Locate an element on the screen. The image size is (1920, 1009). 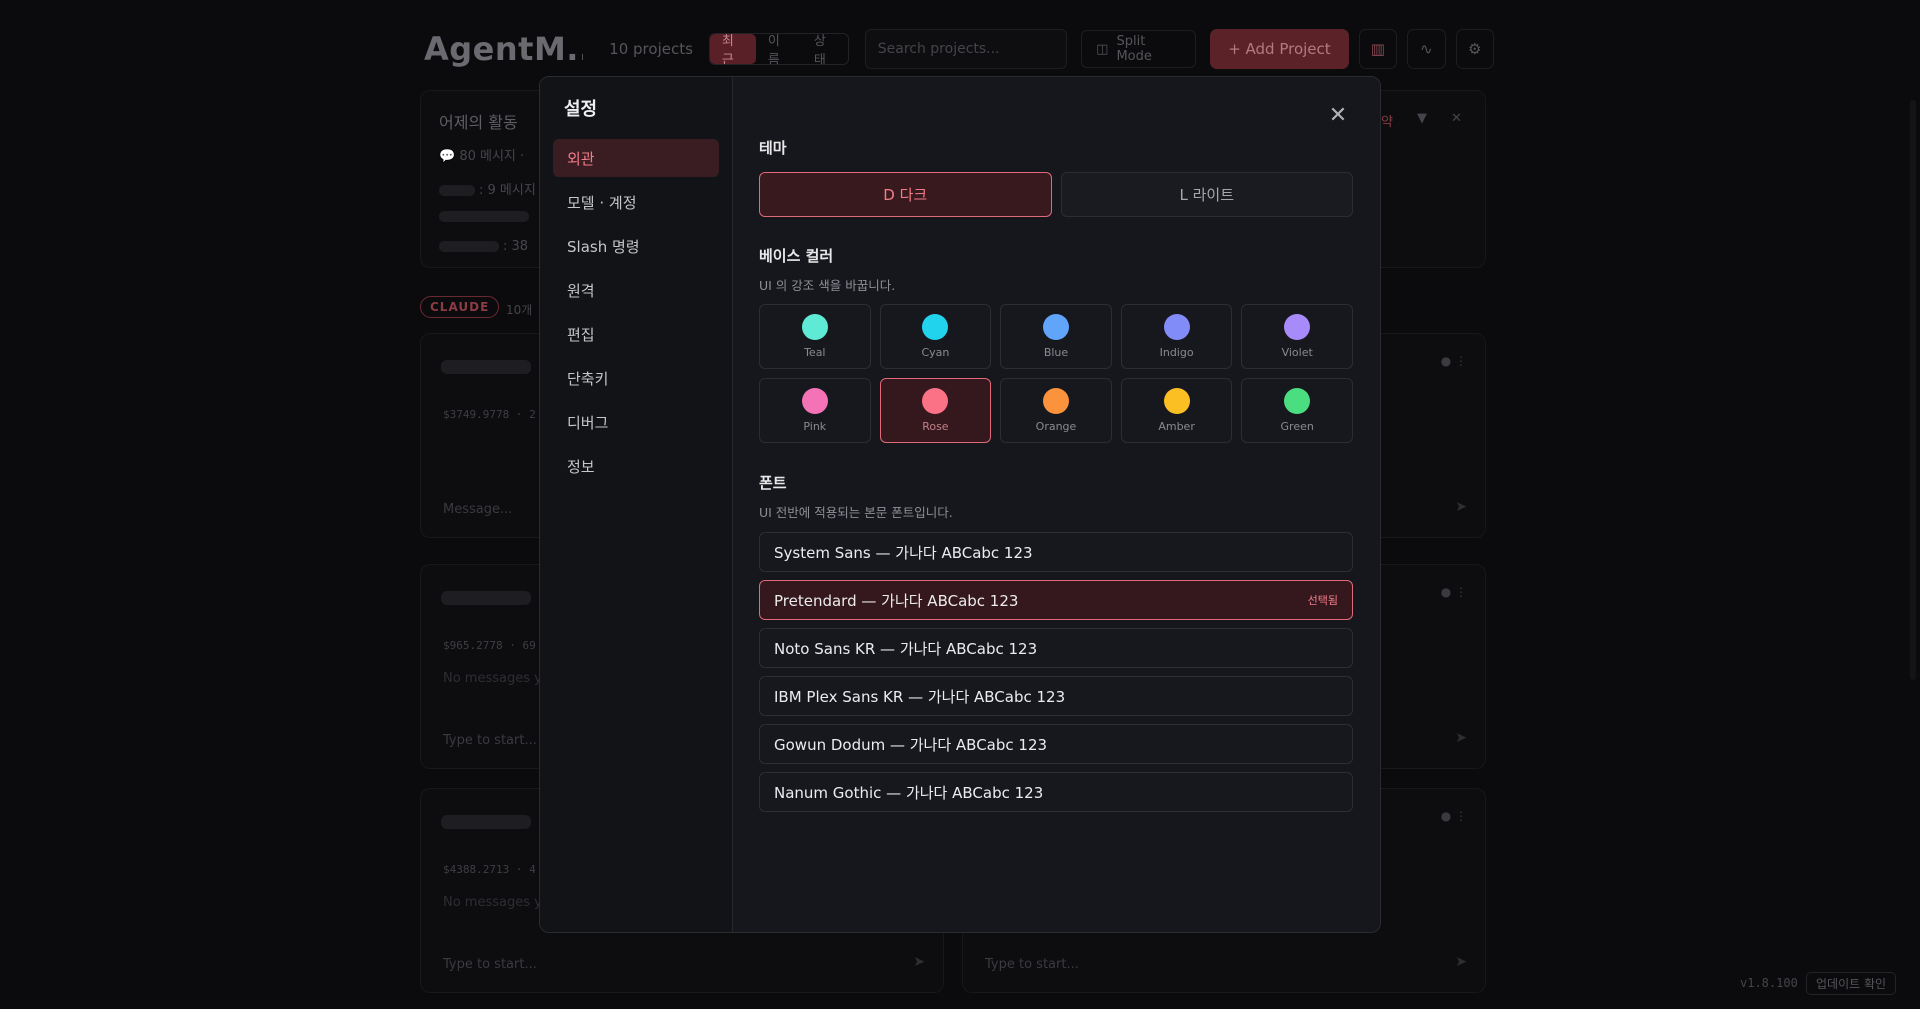
color-swatch-orange: Orange is located at coordinates (1056, 410).